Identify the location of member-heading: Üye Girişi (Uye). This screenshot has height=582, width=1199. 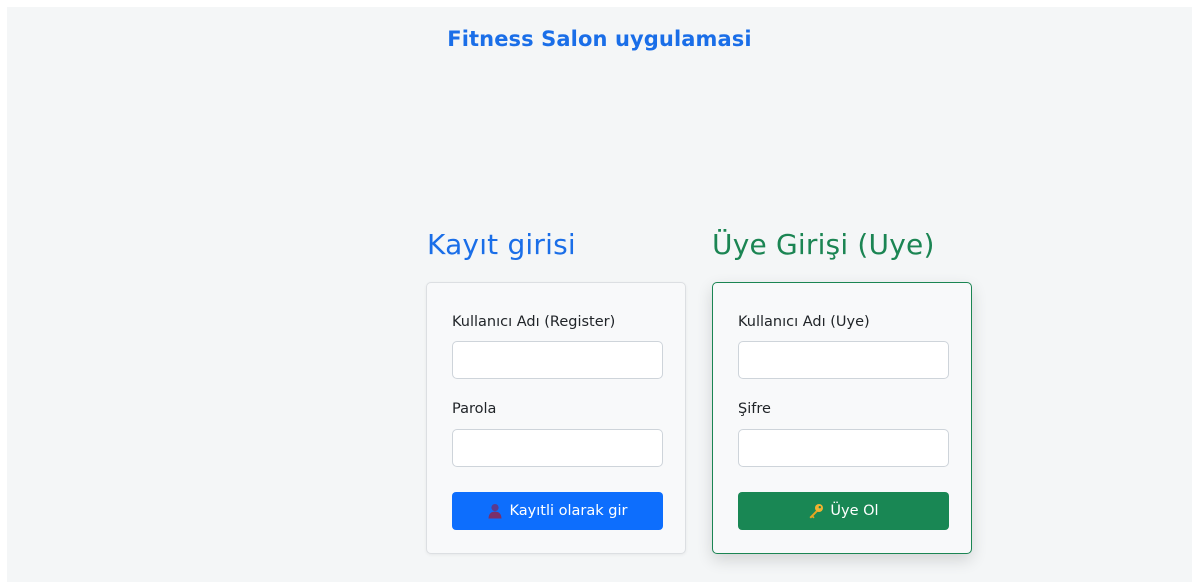
(823, 244).